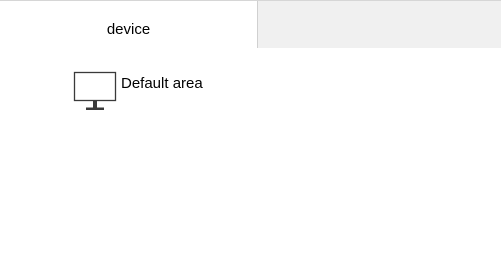  I want to click on tree-item-default-area: Default area, so click(138, 92).